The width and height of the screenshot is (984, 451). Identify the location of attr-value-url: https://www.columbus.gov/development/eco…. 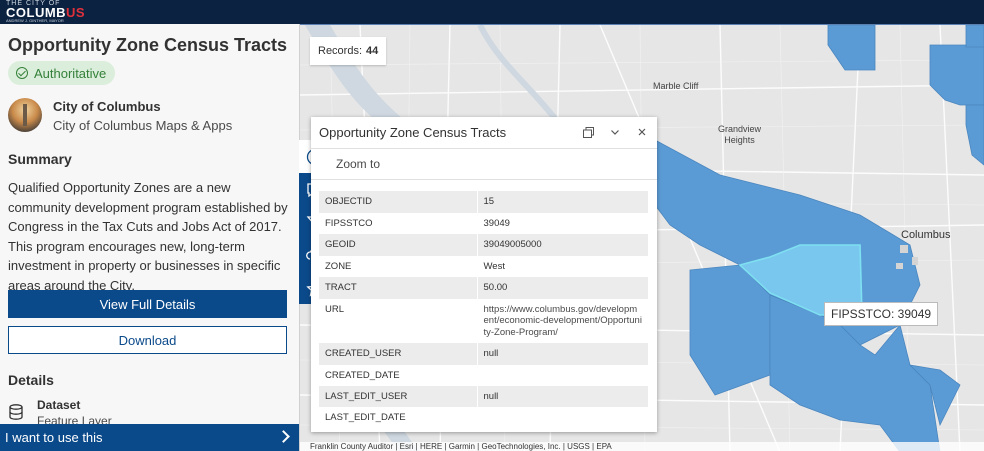
(562, 321).